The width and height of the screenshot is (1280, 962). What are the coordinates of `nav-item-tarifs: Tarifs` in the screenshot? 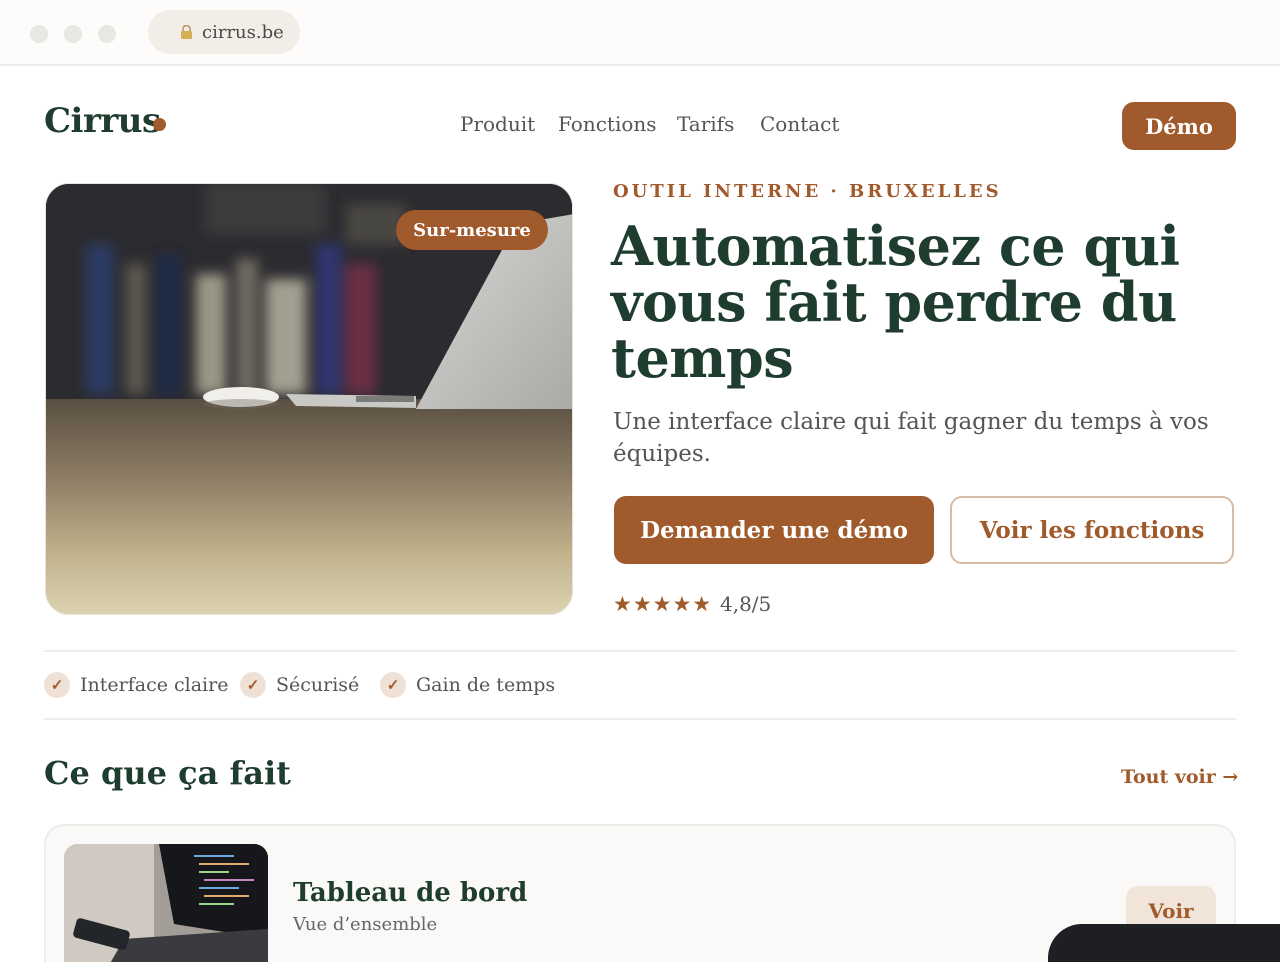 It's located at (705, 124).